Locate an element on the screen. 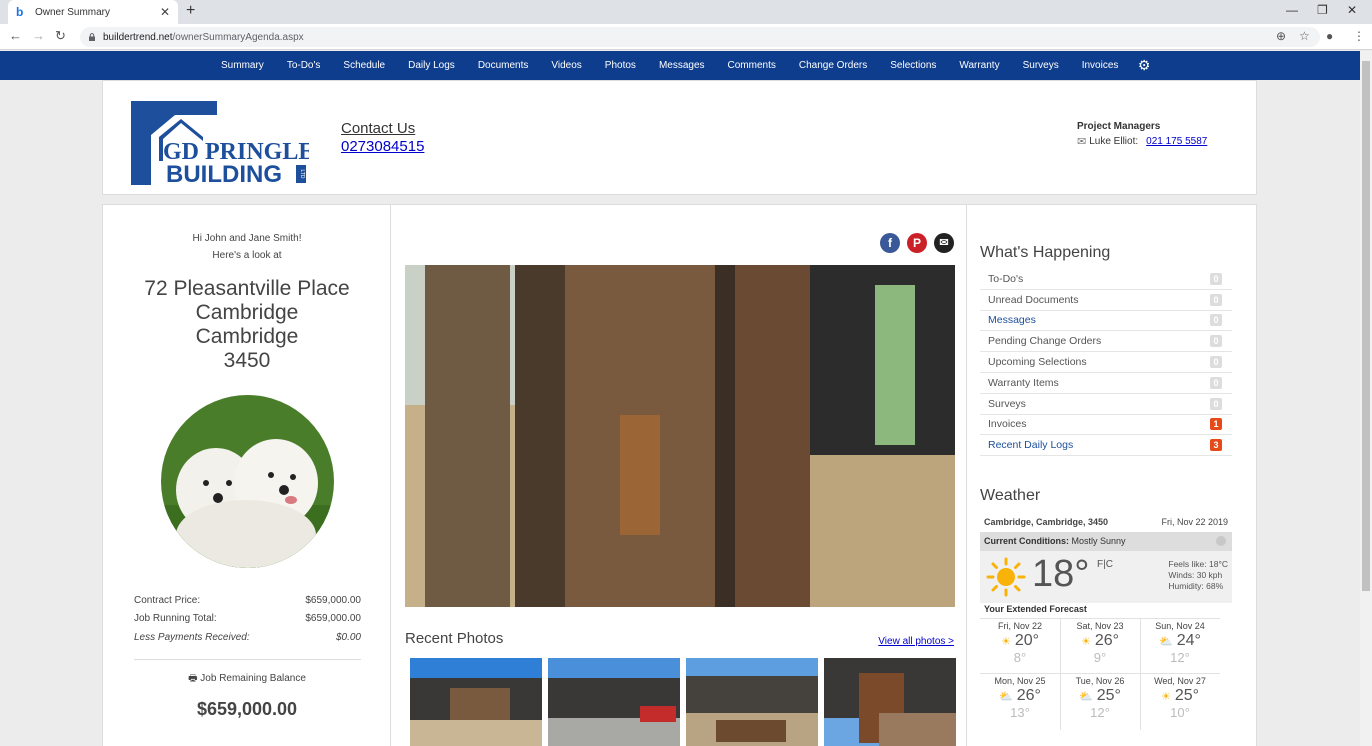  happening-label: Recent Daily Logs is located at coordinates (1031, 445).